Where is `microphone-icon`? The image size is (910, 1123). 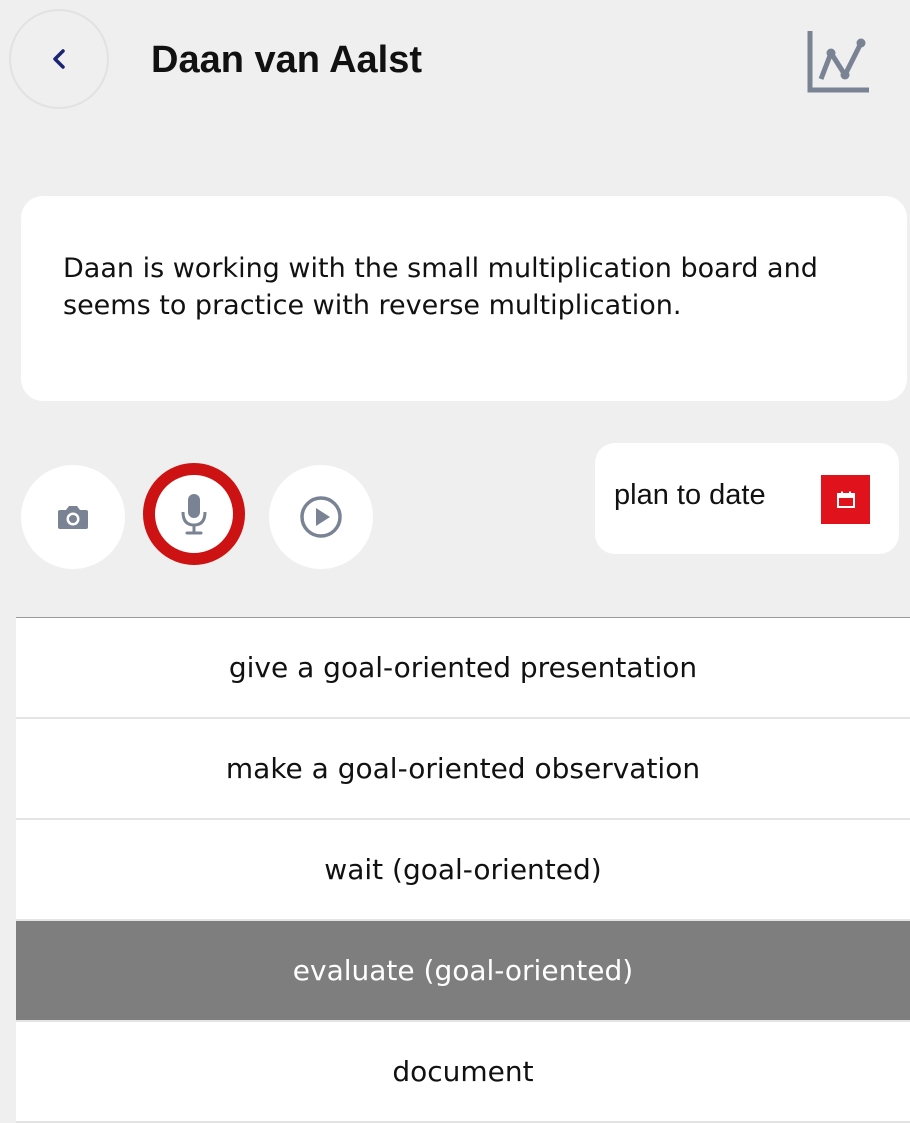
microphone-icon is located at coordinates (194, 514).